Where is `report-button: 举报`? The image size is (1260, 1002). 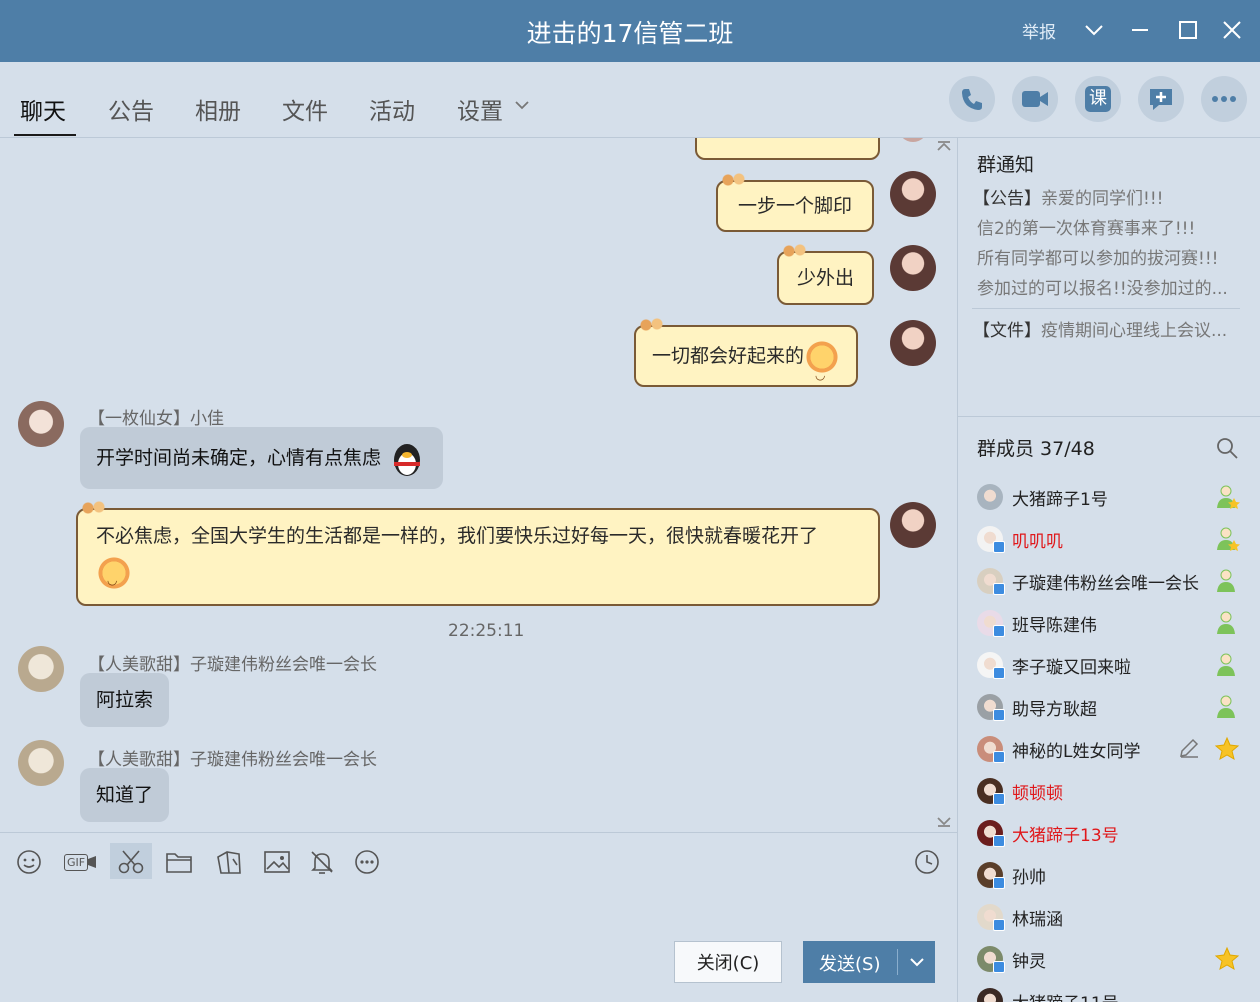
report-button: 举报 is located at coordinates (1039, 30).